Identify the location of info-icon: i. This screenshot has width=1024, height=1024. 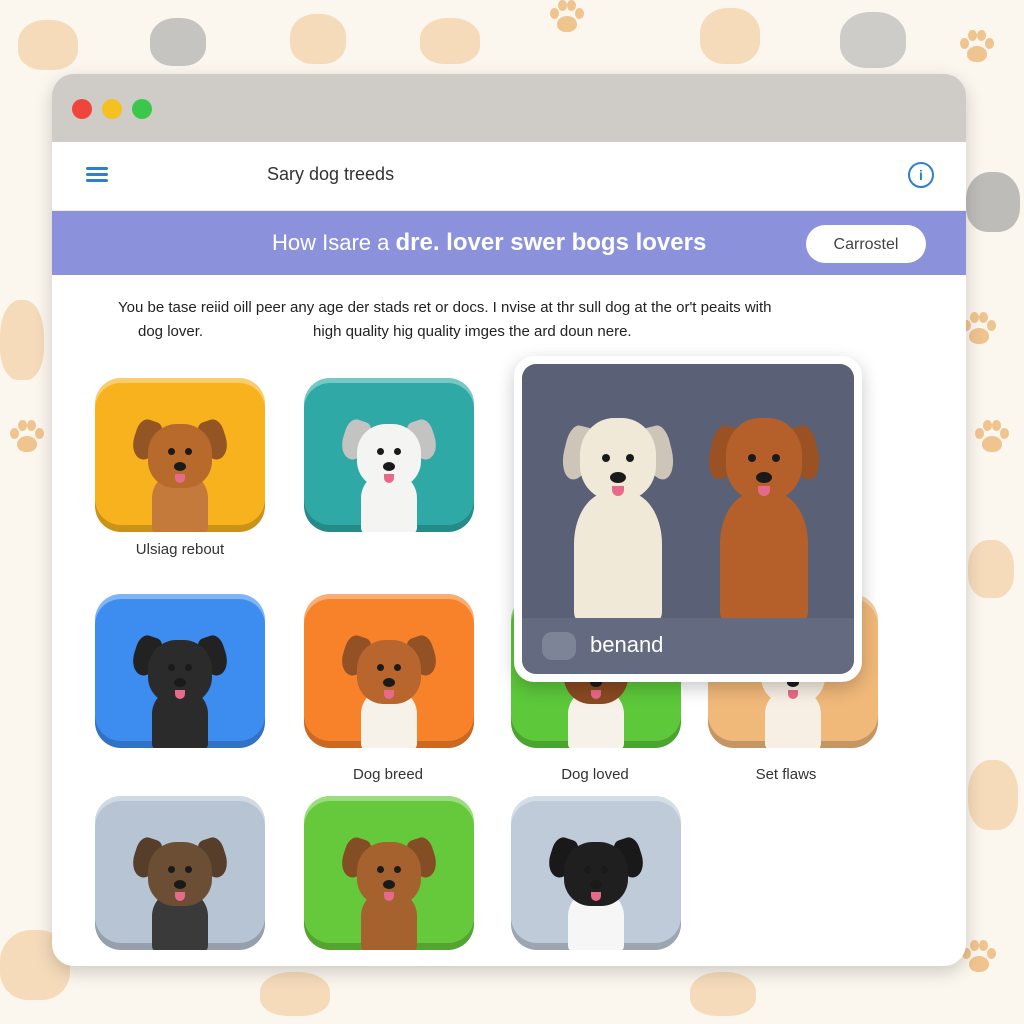
(921, 175).